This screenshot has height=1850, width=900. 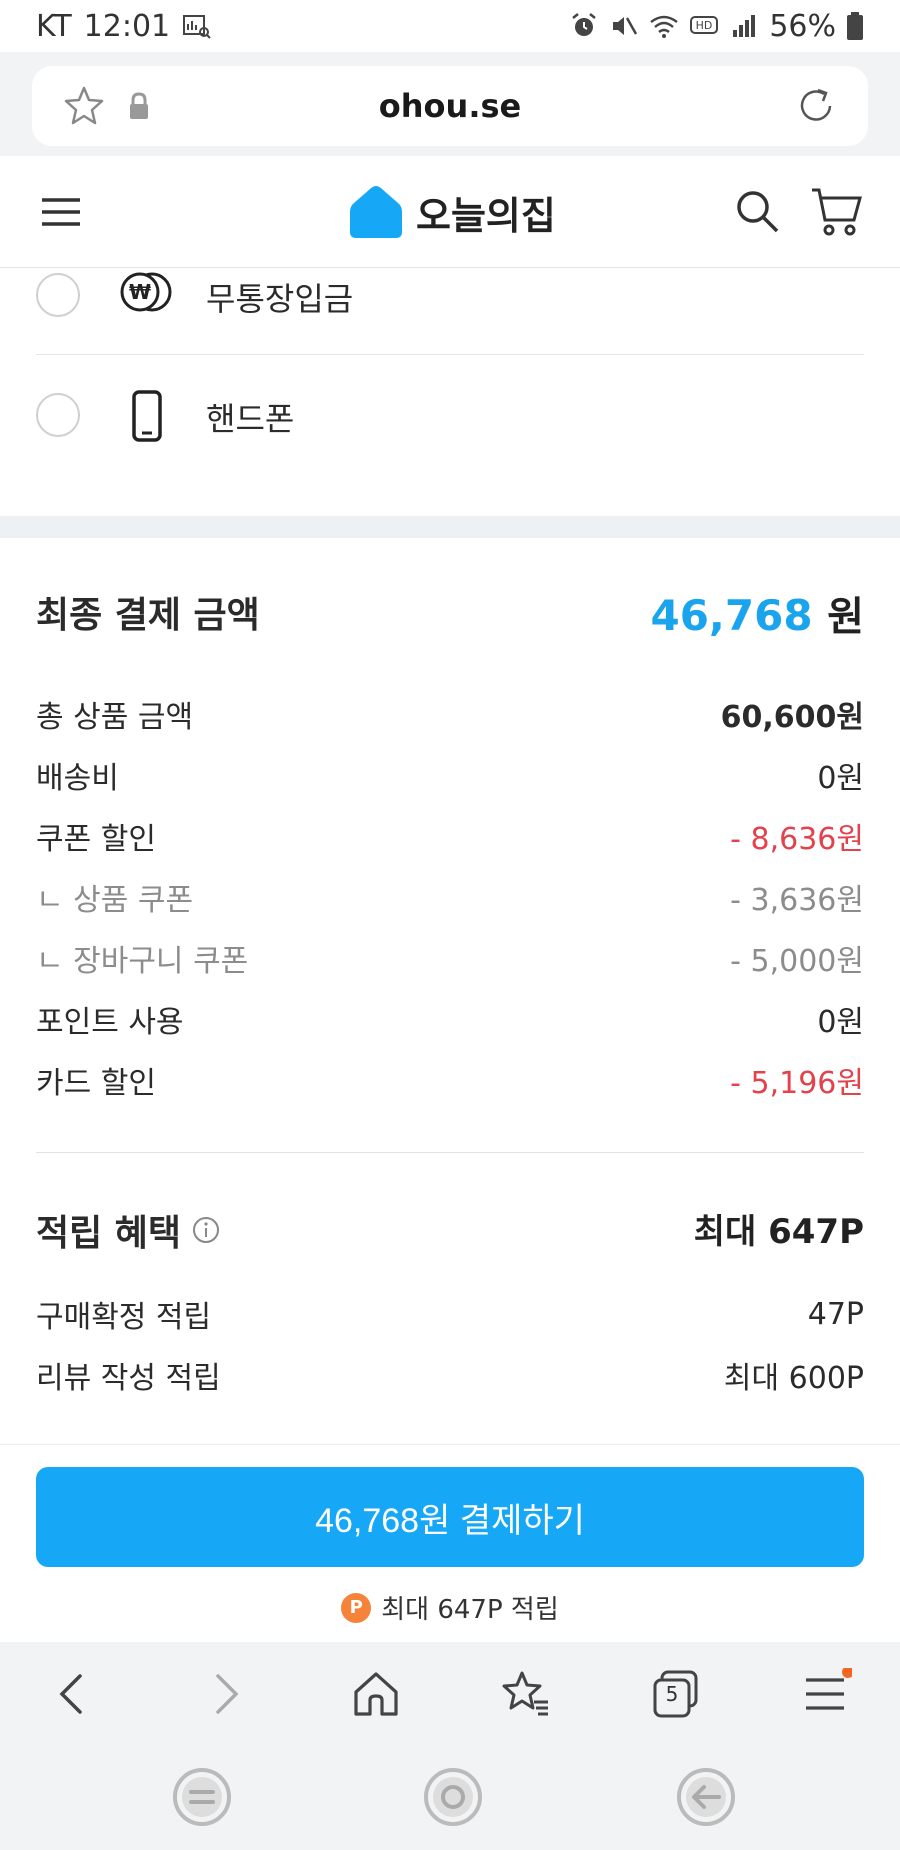 I want to click on pay-button: 46,768원 결제하기, so click(x=450, y=1517).